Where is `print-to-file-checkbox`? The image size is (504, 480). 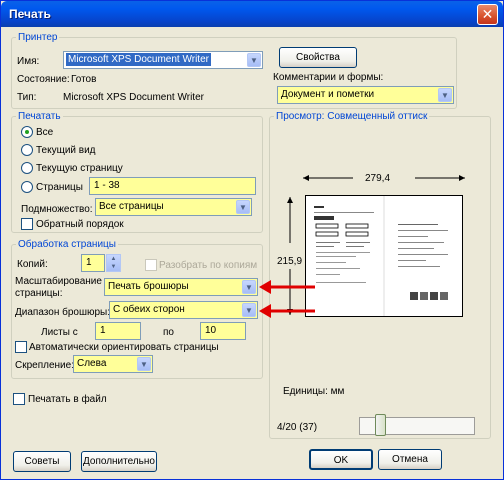 print-to-file-checkbox is located at coordinates (19, 399).